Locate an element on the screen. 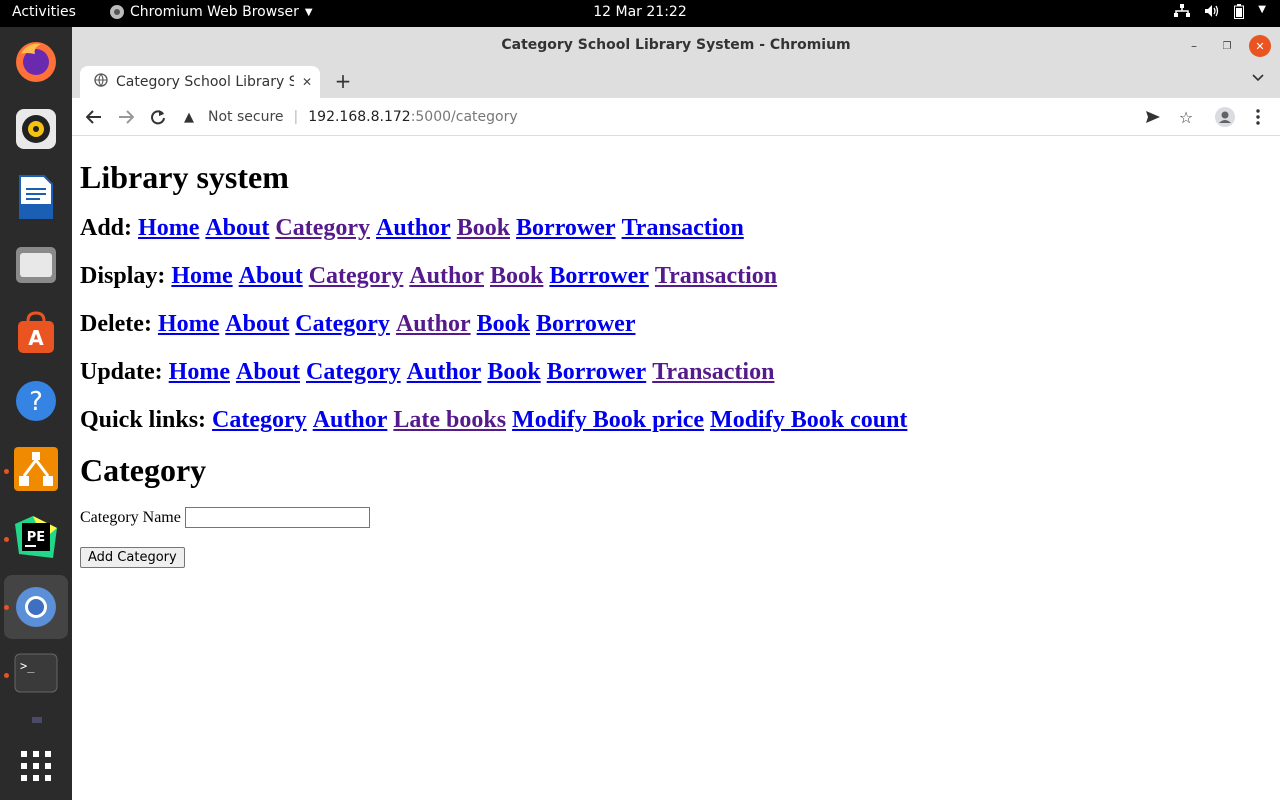 The image size is (1280, 800). system-tray: ▼ is located at coordinates (1220, 13).